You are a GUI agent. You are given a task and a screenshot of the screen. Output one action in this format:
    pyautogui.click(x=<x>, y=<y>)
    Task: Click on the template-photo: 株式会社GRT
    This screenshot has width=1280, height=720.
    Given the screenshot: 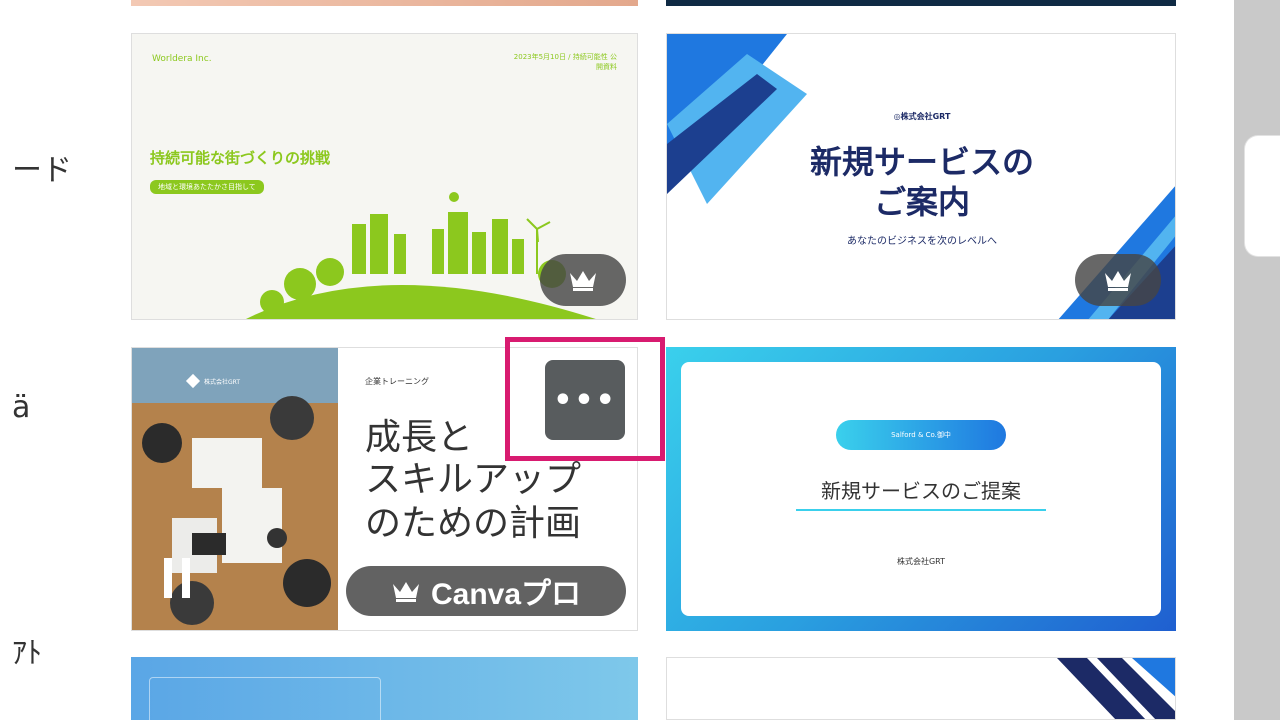 What is the action you would take?
    pyautogui.click(x=235, y=489)
    